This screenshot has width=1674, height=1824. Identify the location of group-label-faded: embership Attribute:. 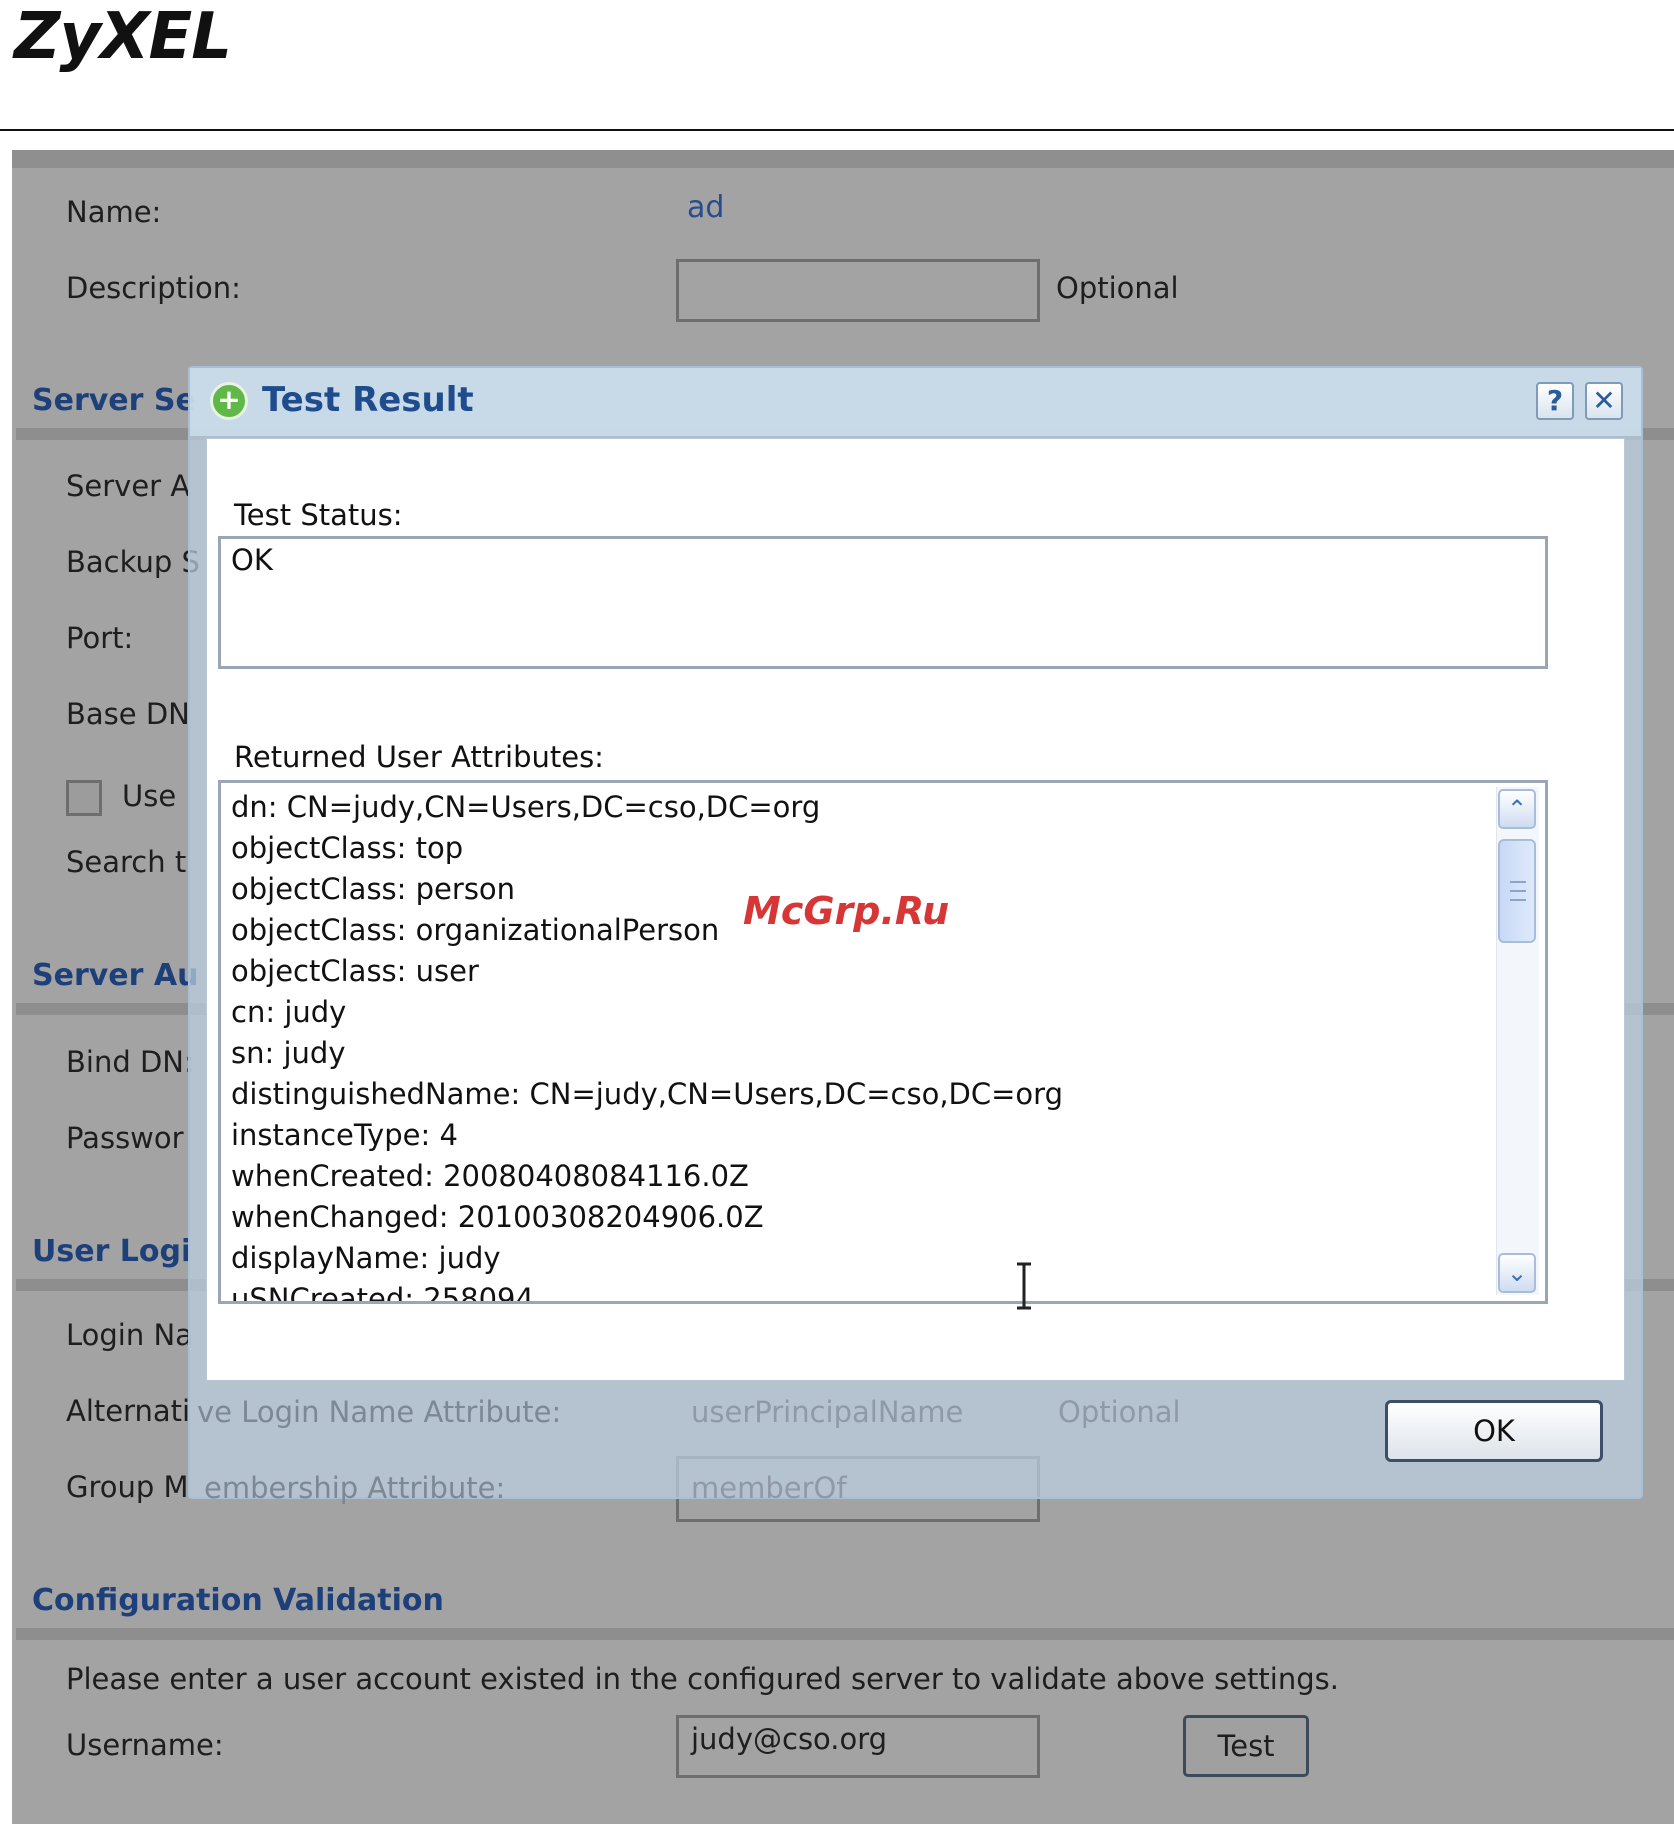
(355, 1488).